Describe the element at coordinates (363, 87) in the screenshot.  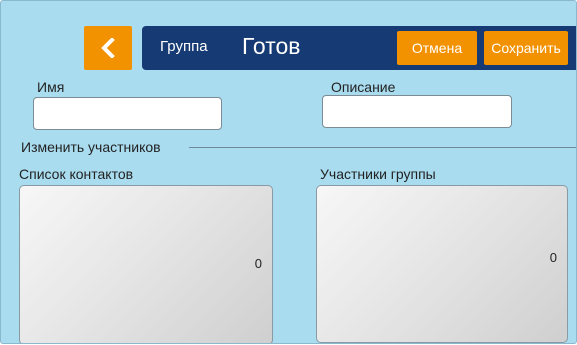
I see `description-label: Описание` at that location.